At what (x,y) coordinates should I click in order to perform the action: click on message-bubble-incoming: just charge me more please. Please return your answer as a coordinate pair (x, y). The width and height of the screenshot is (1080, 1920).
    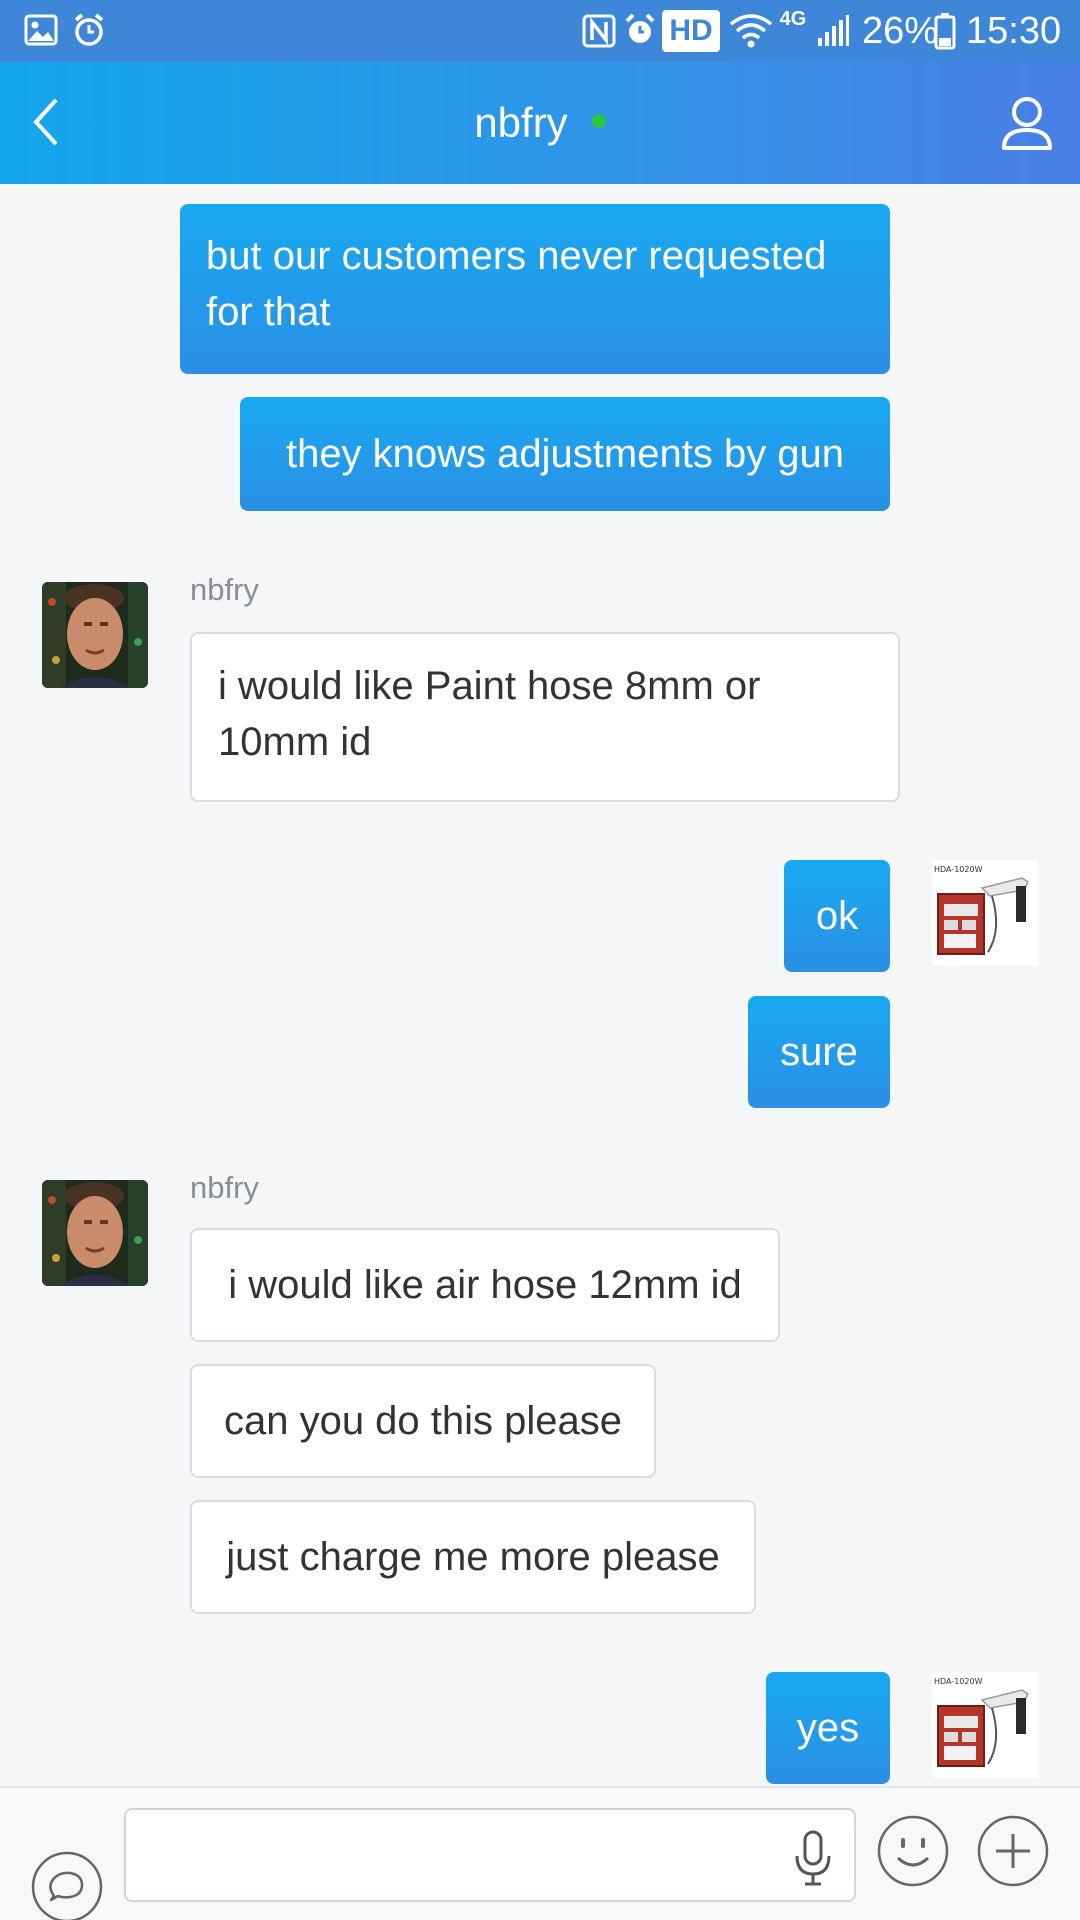
    Looking at the image, I should click on (473, 1557).